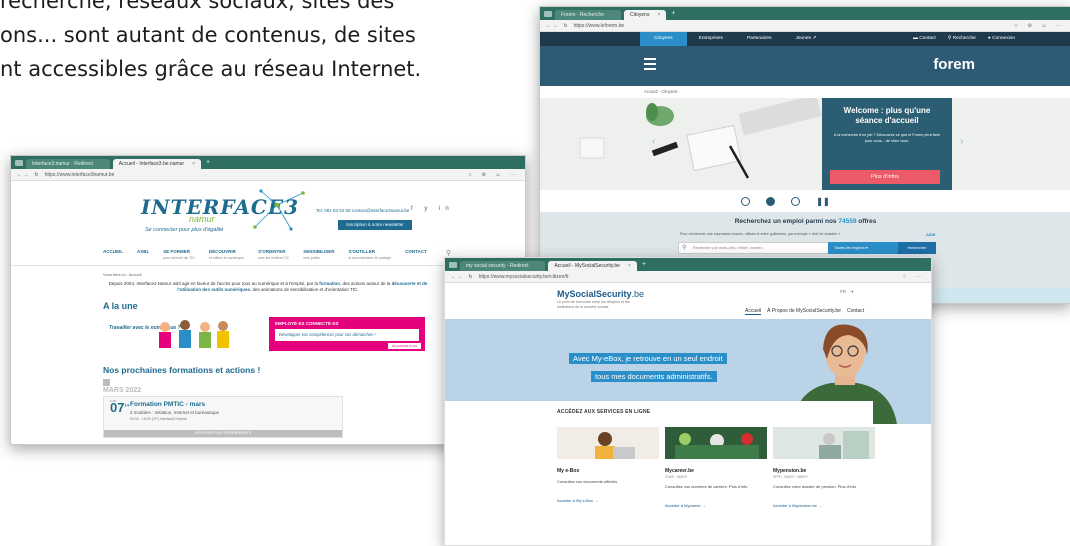 This screenshot has width=1070, height=546. What do you see at coordinates (197, 6) in the screenshot?
I see `headline-line: recherche, réseaux sociaux, sites des` at bounding box center [197, 6].